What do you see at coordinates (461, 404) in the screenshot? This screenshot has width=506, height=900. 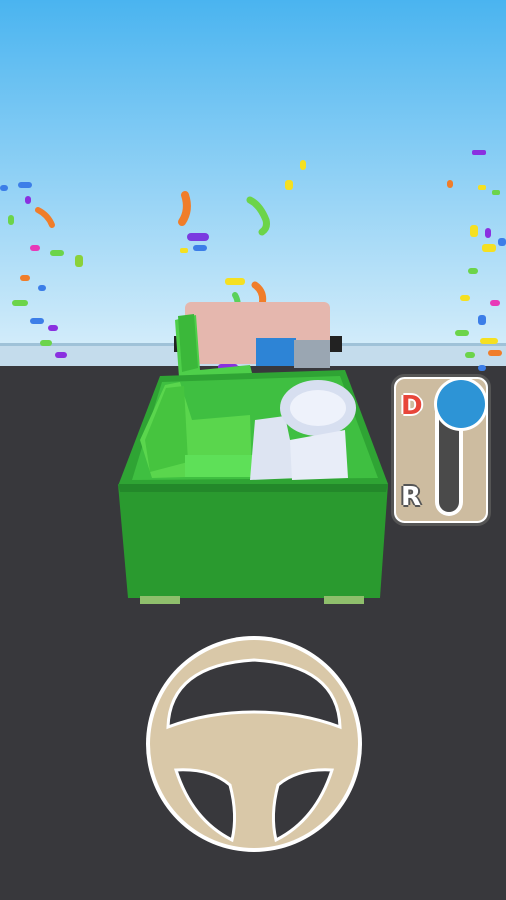 I see `gear-knob-inner` at bounding box center [461, 404].